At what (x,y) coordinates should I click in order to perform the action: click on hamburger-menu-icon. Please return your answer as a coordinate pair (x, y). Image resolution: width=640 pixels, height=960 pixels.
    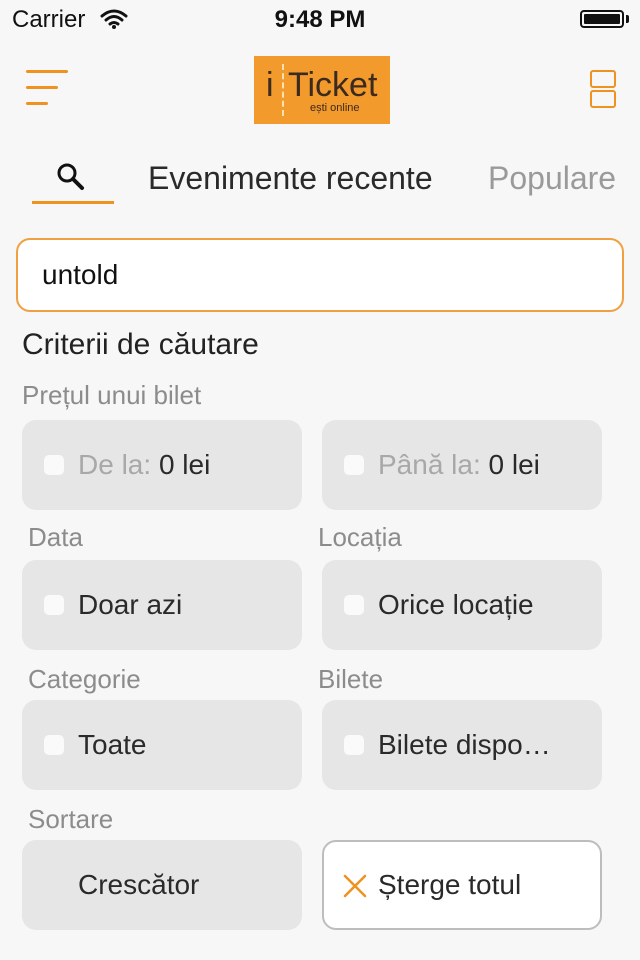
    Looking at the image, I should click on (46, 88).